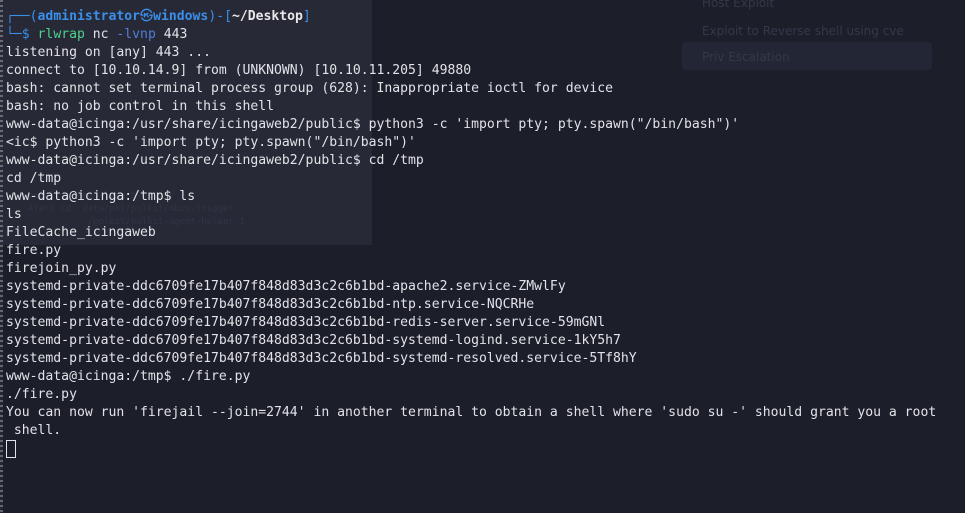 Image resolution: width=965 pixels, height=513 pixels. Describe the element at coordinates (61, 34) in the screenshot. I see `command-name: rlwrap` at that location.